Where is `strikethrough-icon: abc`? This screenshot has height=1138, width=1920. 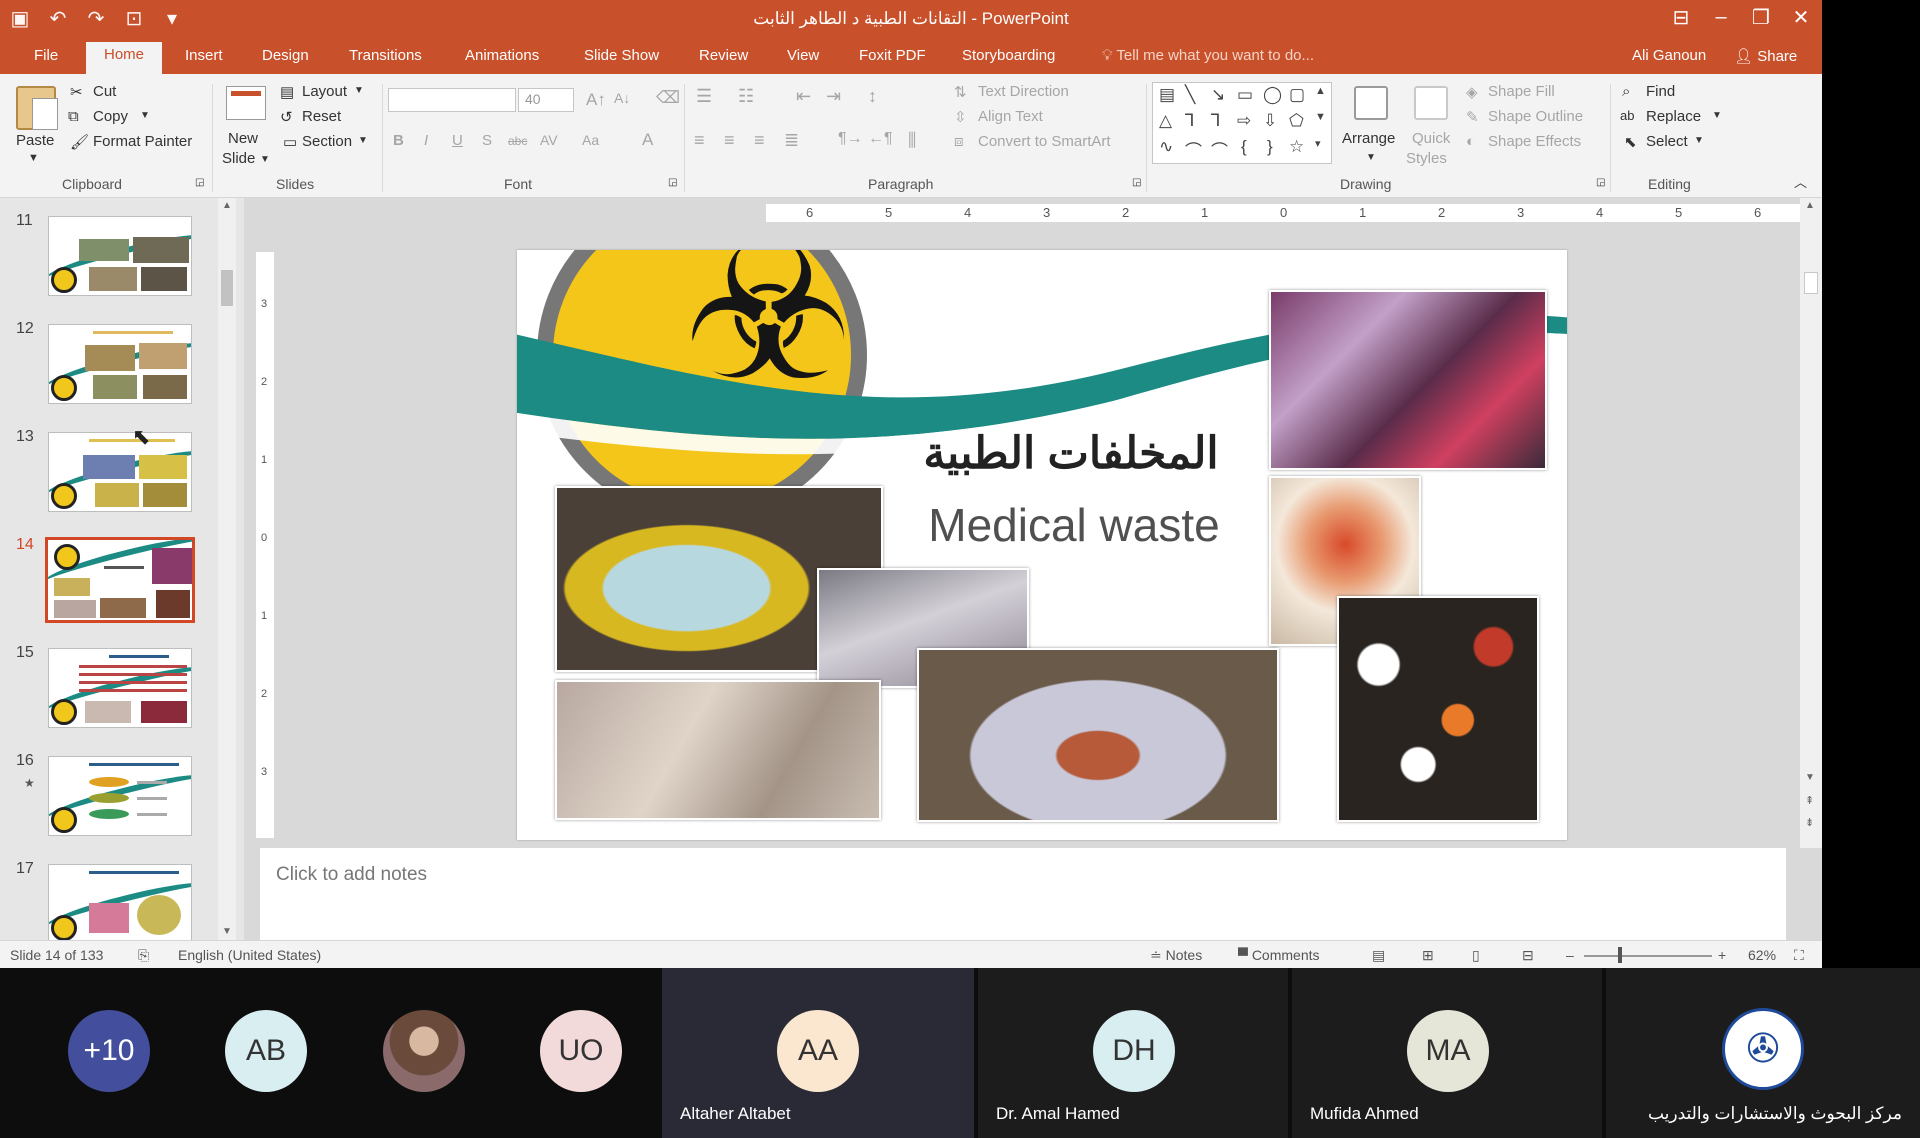 strikethrough-icon: abc is located at coordinates (517, 141).